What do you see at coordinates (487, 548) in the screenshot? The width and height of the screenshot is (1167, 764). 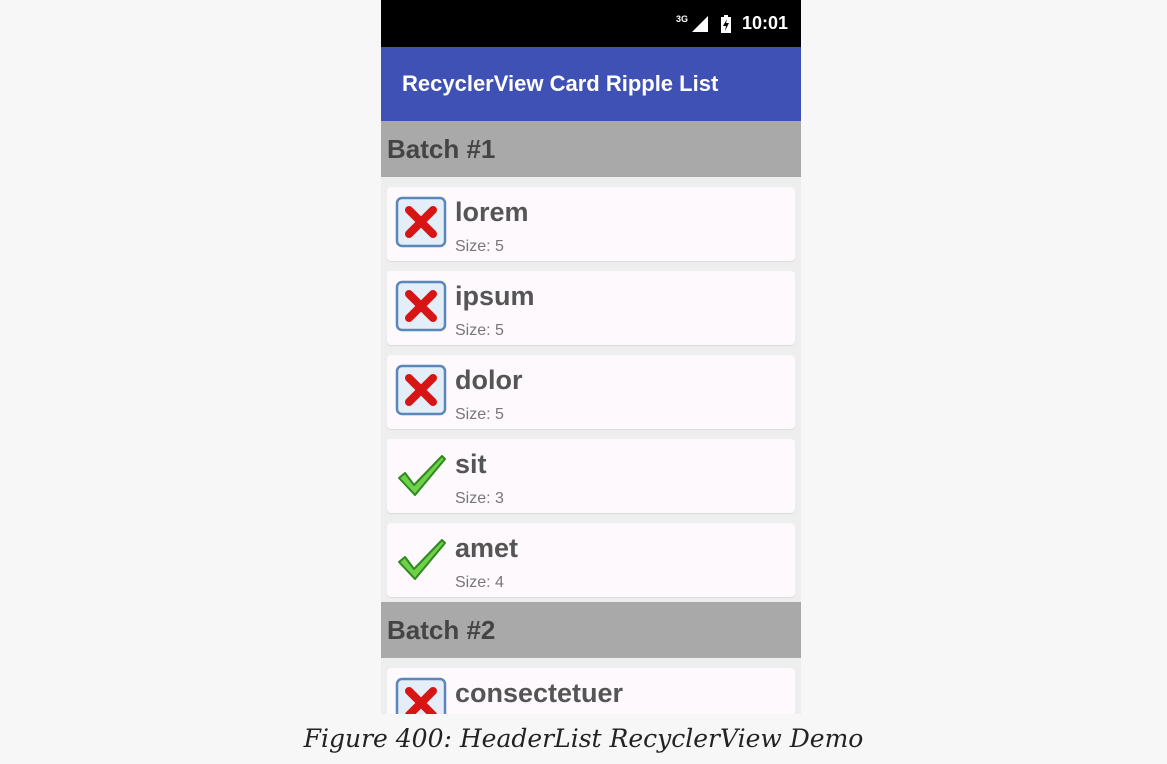 I see `item-word: amet` at bounding box center [487, 548].